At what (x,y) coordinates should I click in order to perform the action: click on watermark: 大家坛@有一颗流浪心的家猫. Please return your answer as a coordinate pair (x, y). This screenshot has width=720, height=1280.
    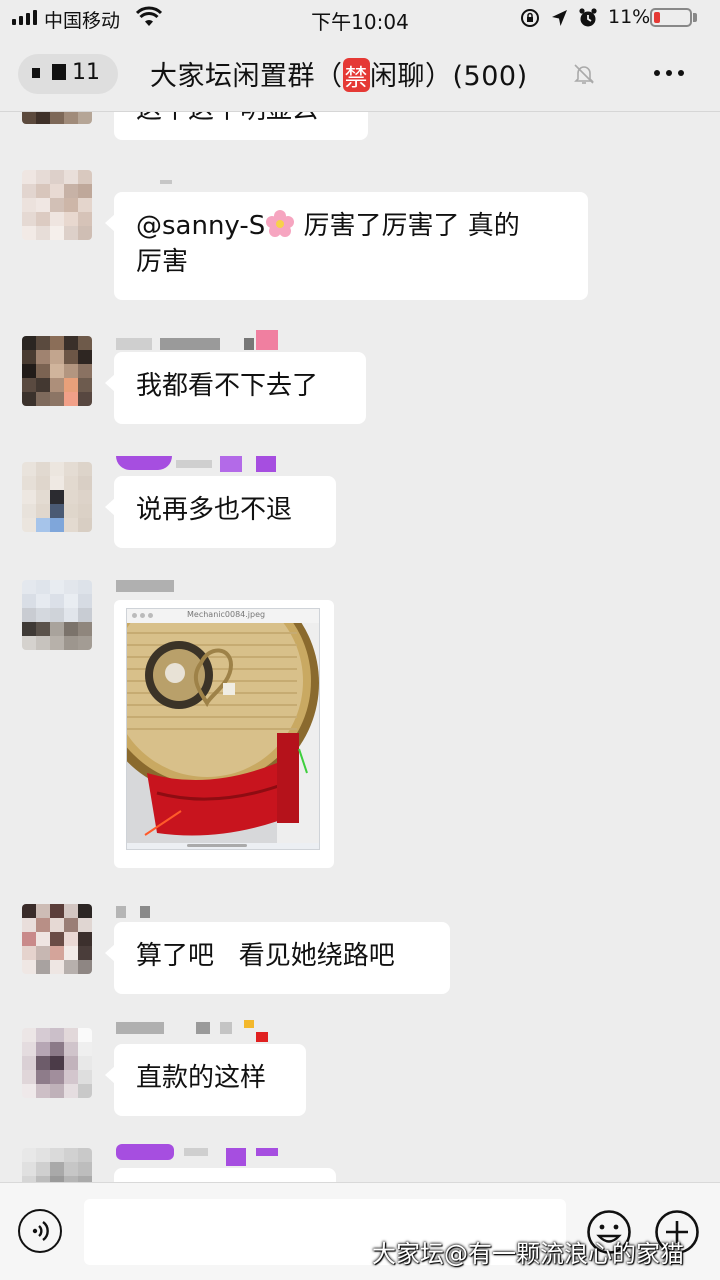
    Looking at the image, I should click on (528, 1254).